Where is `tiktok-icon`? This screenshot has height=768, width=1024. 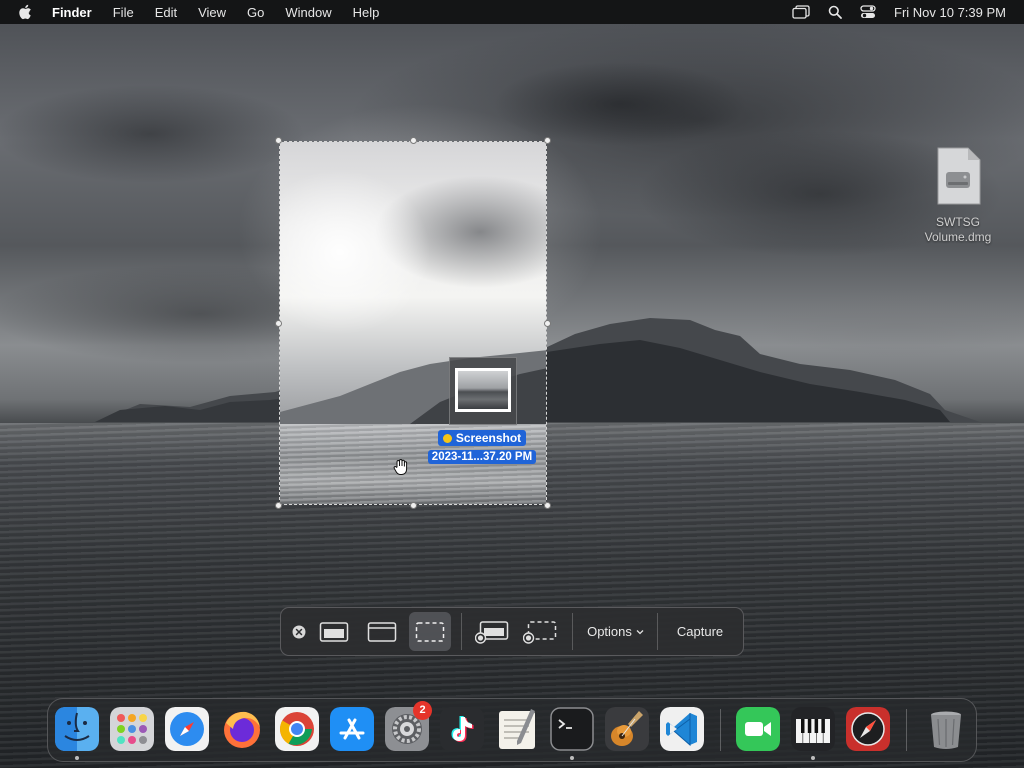
tiktok-icon is located at coordinates (462, 729).